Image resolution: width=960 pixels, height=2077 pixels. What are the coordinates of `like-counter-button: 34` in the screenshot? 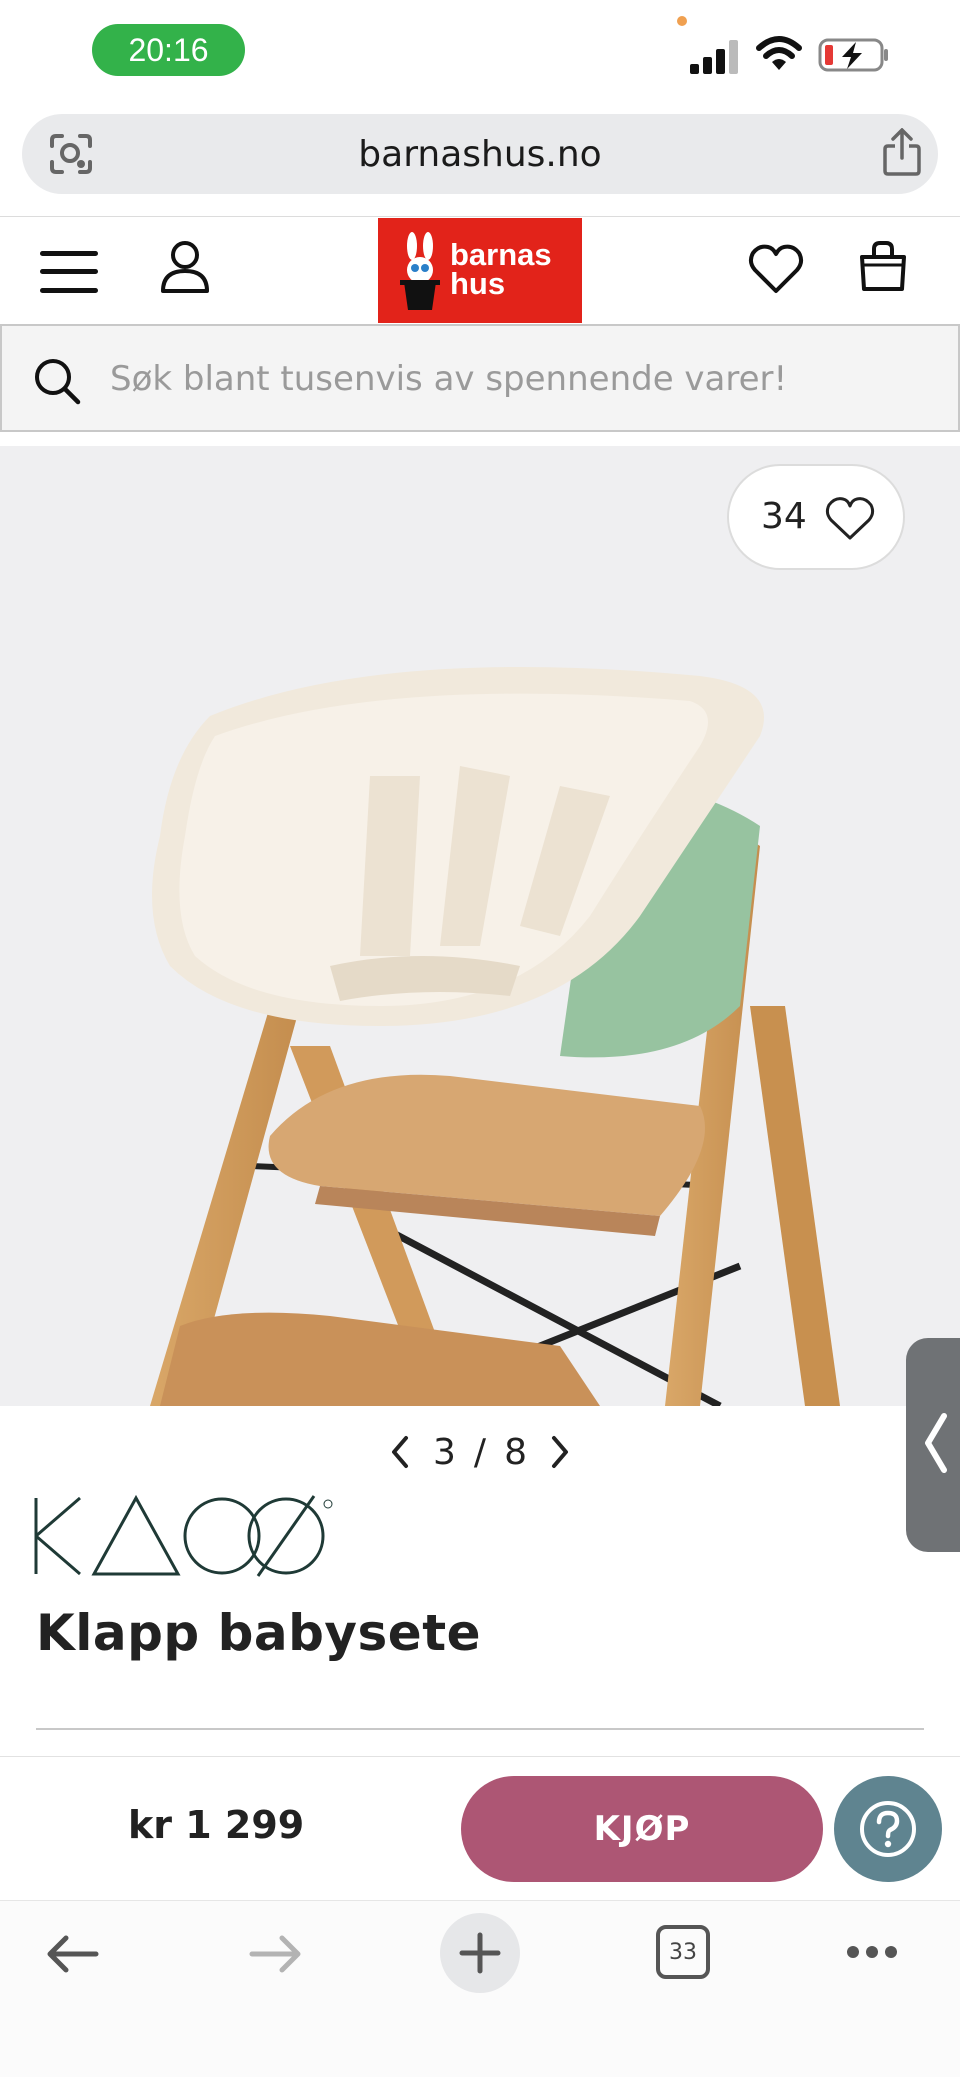 It's located at (816, 517).